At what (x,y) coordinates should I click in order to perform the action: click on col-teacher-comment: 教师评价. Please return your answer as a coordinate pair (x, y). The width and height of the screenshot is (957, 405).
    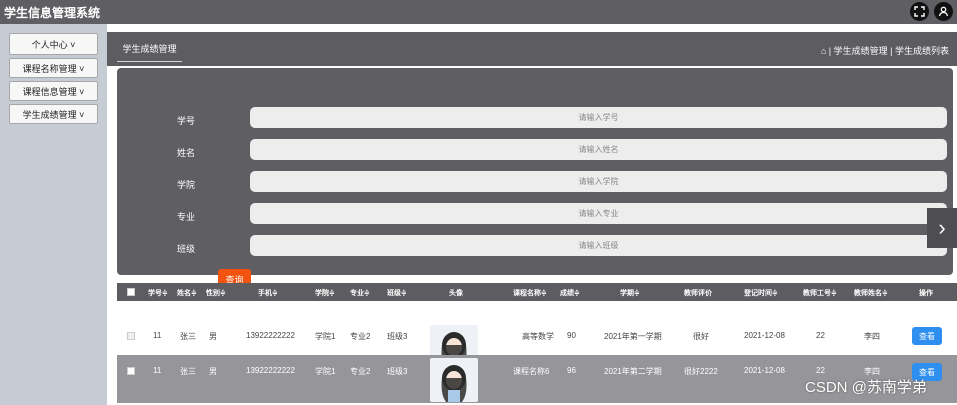
    Looking at the image, I should click on (698, 293).